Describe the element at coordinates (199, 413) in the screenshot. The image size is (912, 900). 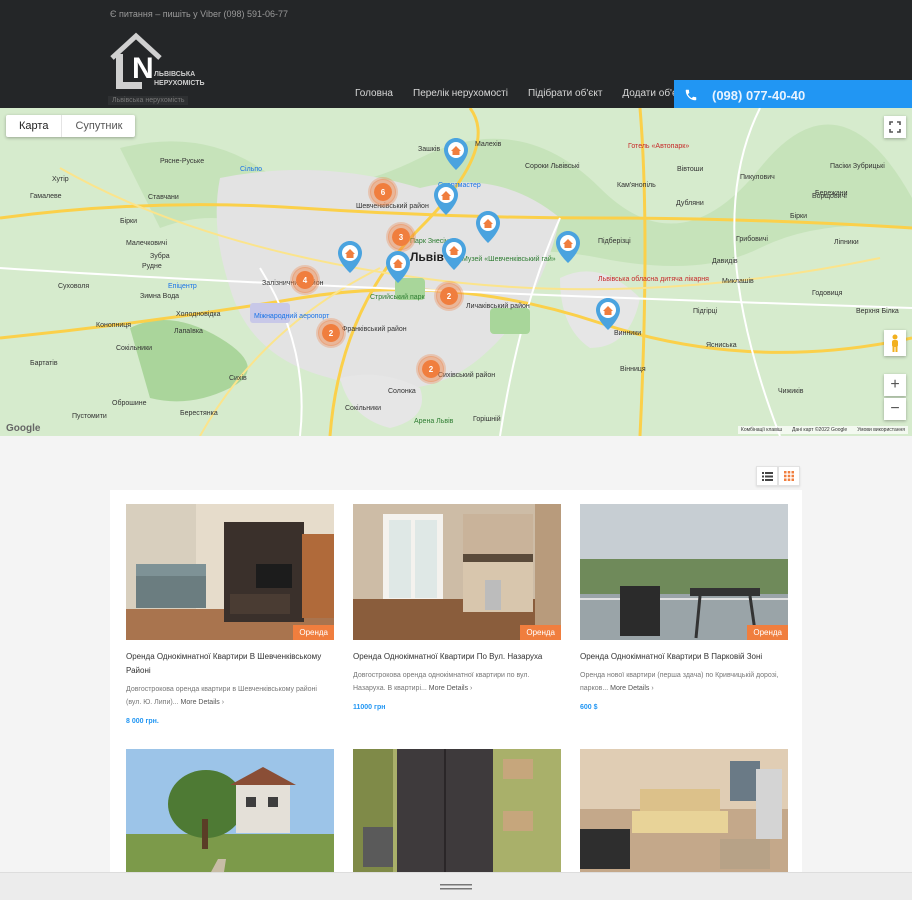
I see `map-label: Берестянка` at that location.